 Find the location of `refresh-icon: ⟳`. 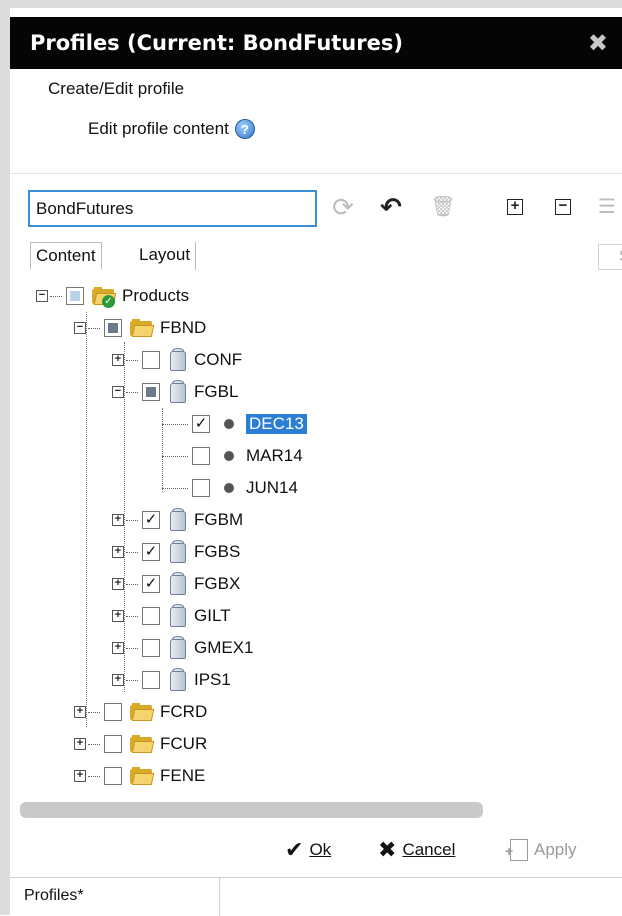

refresh-icon: ⟳ is located at coordinates (343, 207).